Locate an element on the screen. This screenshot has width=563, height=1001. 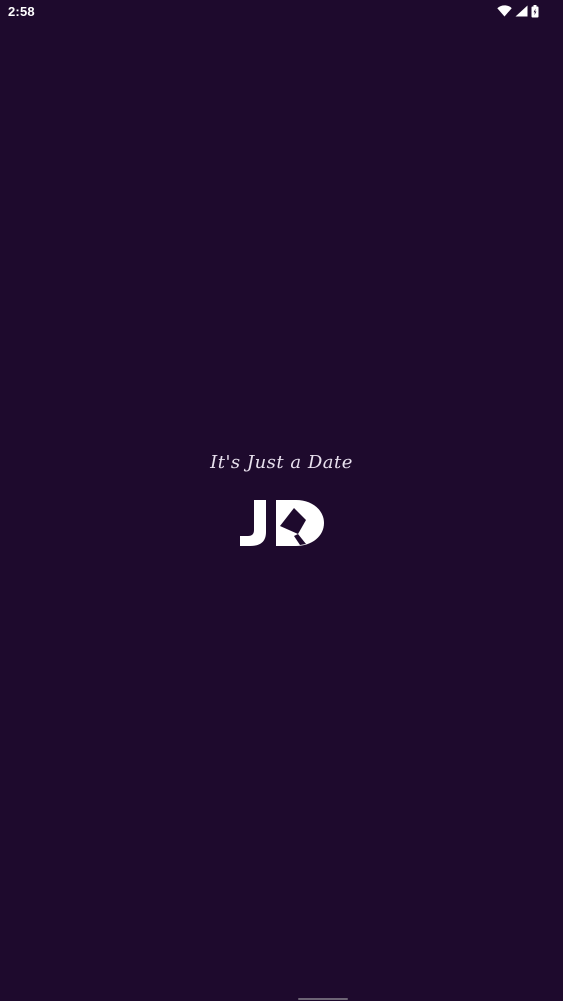
wifi-icon is located at coordinates (504, 11).